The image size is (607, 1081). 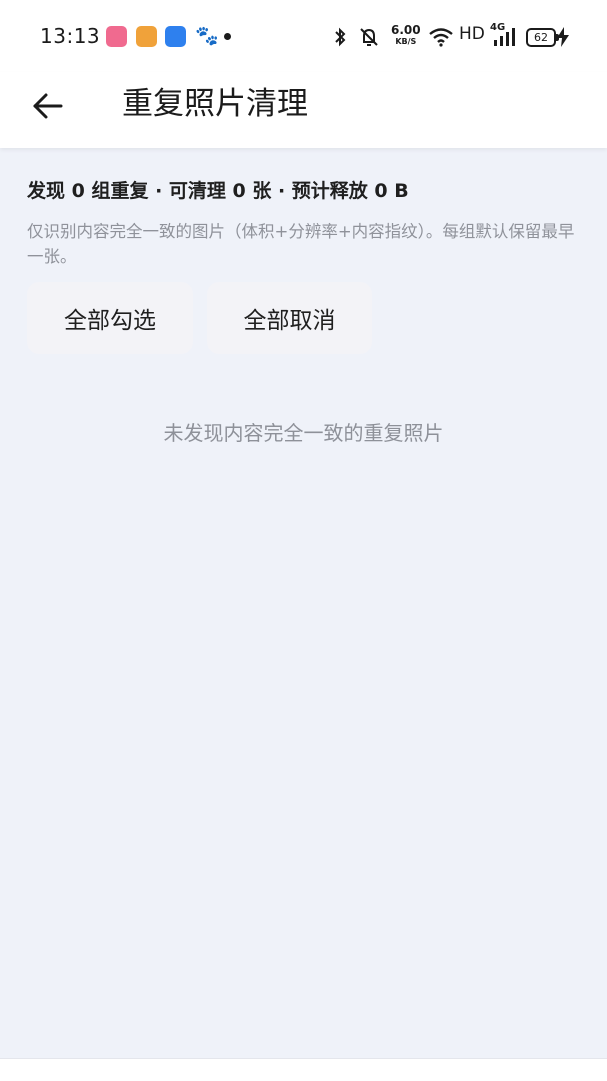 I want to click on duplicate-summary: 发现 0 组重复 · 可清理 0 张 · 预计释放 0 B, so click(x=218, y=191).